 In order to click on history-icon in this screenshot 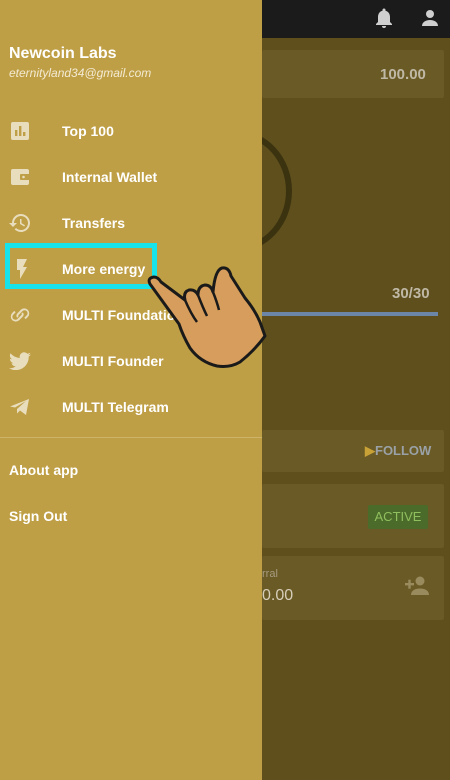, I will do `click(19, 223)`.